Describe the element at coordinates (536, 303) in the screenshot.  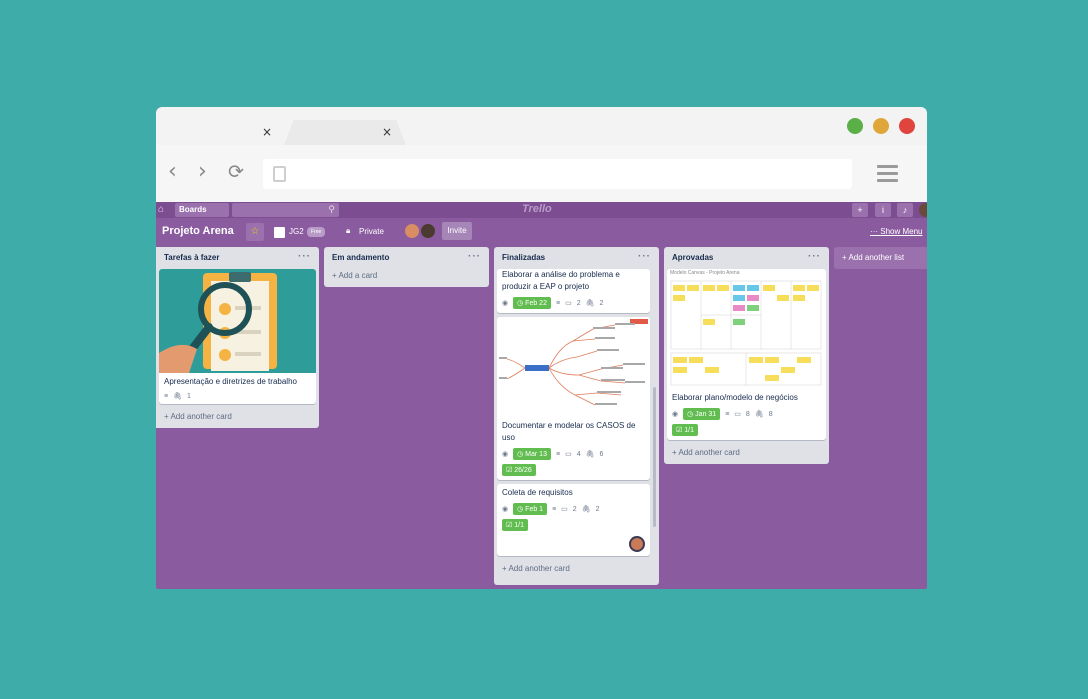
I see `due-date: Feb 22` at that location.